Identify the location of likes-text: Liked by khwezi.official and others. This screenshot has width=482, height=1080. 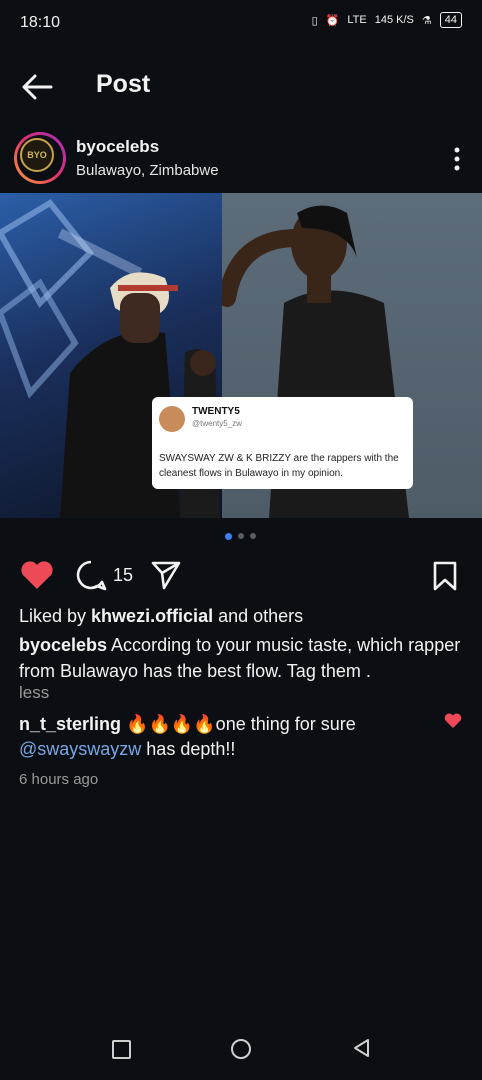
(161, 616).